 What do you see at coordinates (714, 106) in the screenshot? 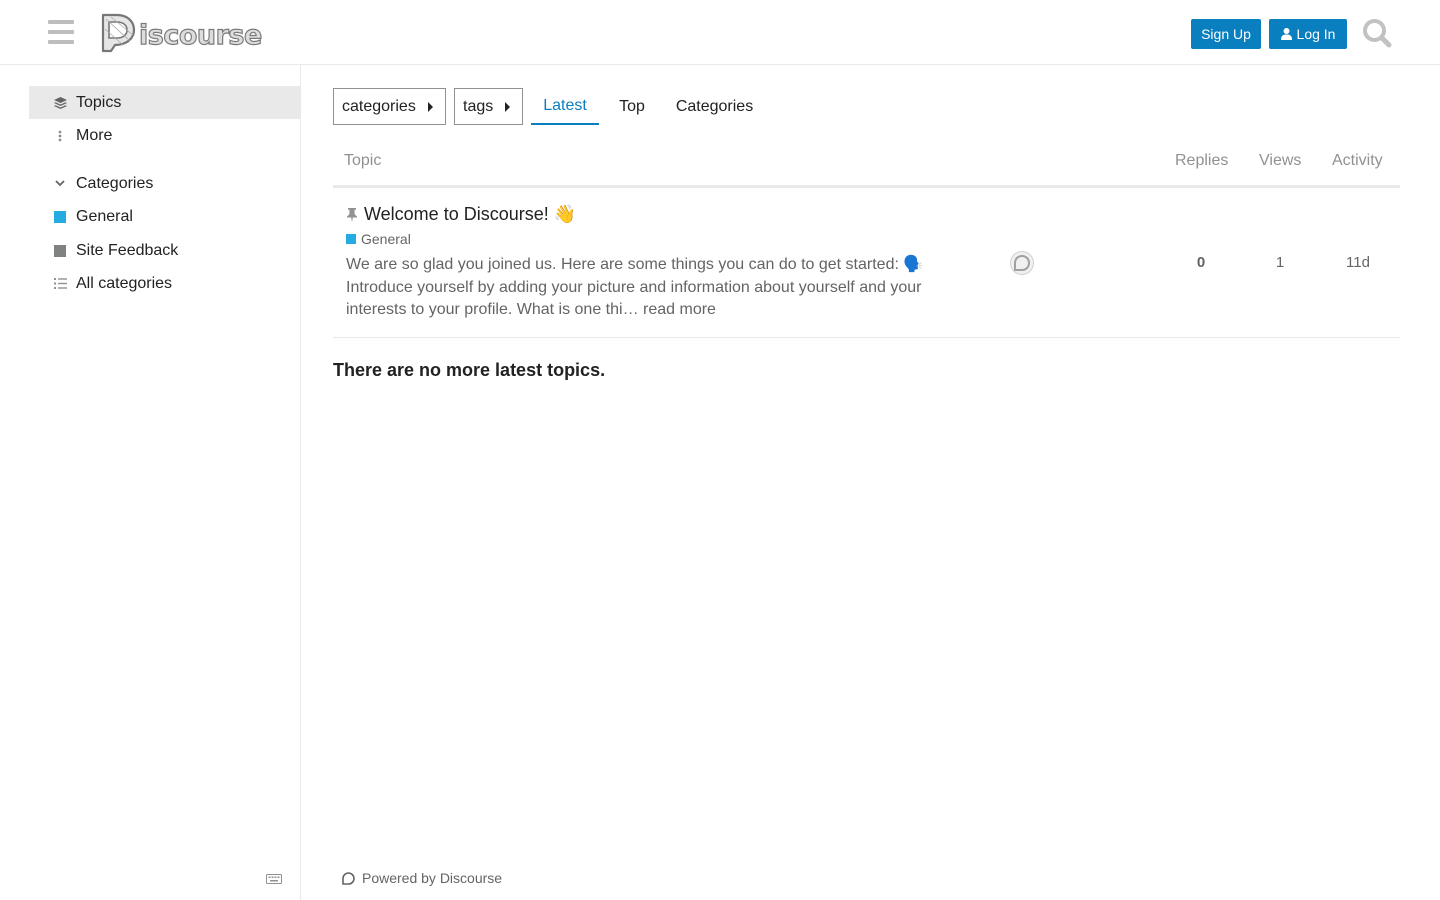
I see `tab-categories: Categories` at bounding box center [714, 106].